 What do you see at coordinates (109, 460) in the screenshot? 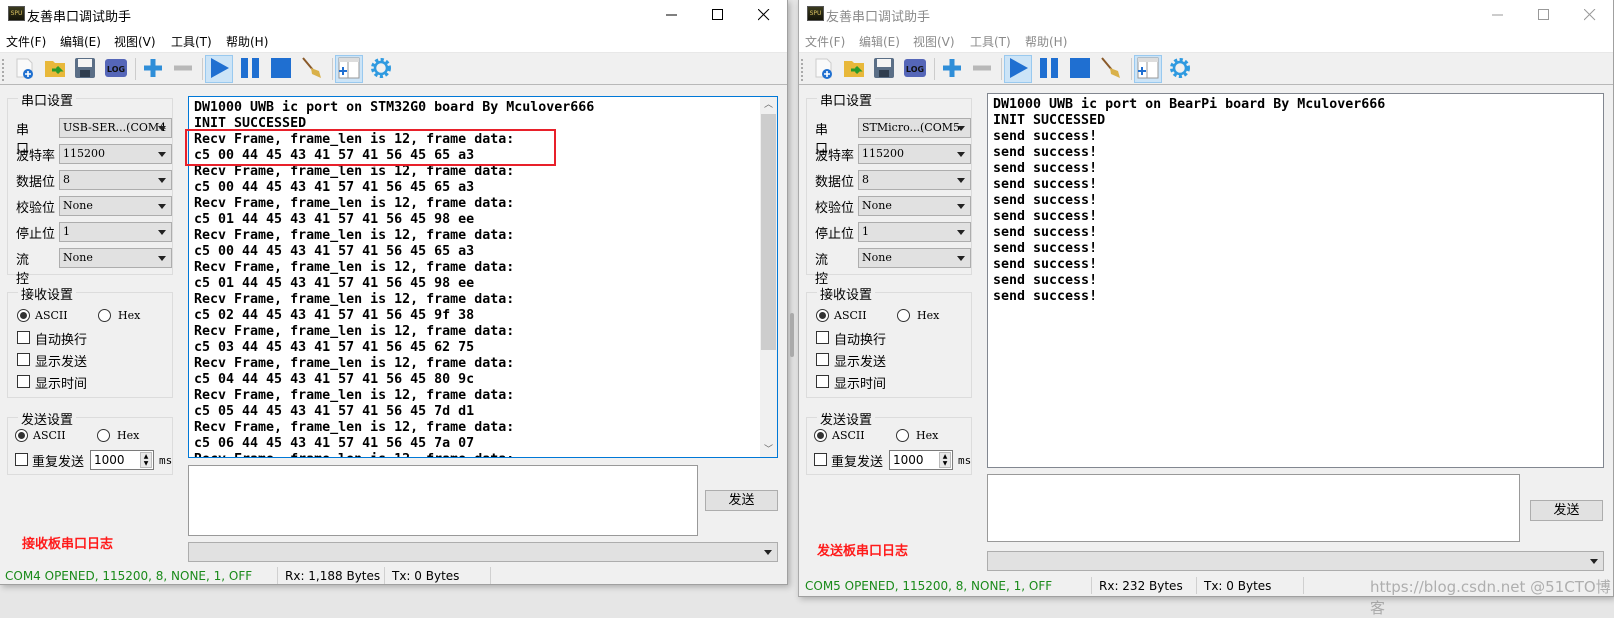
I see `interval-value: 1000` at bounding box center [109, 460].